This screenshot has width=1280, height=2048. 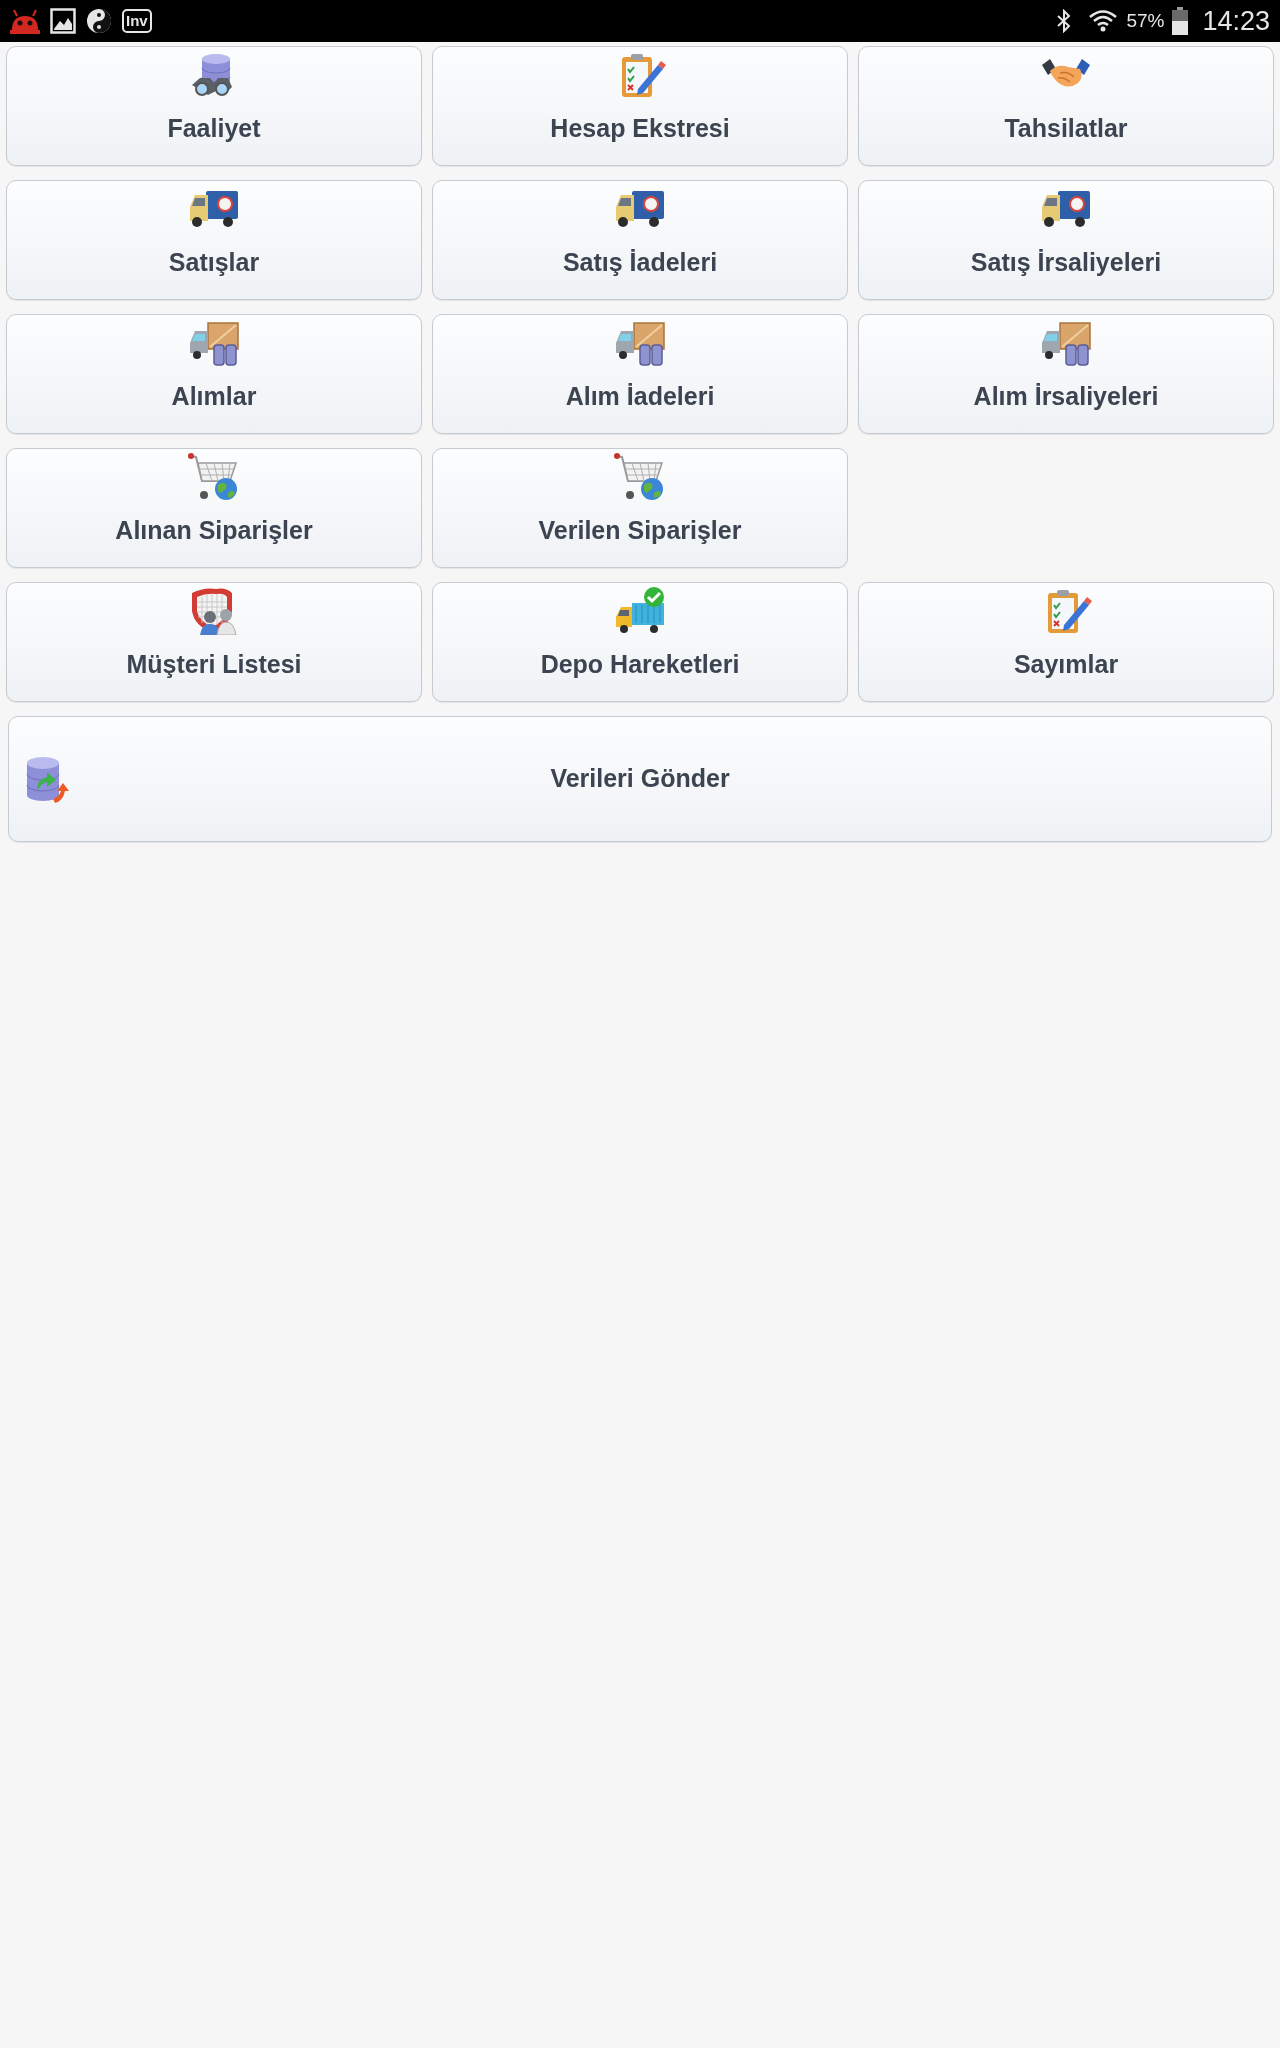 I want to click on truck-check-icon, so click(x=640, y=611).